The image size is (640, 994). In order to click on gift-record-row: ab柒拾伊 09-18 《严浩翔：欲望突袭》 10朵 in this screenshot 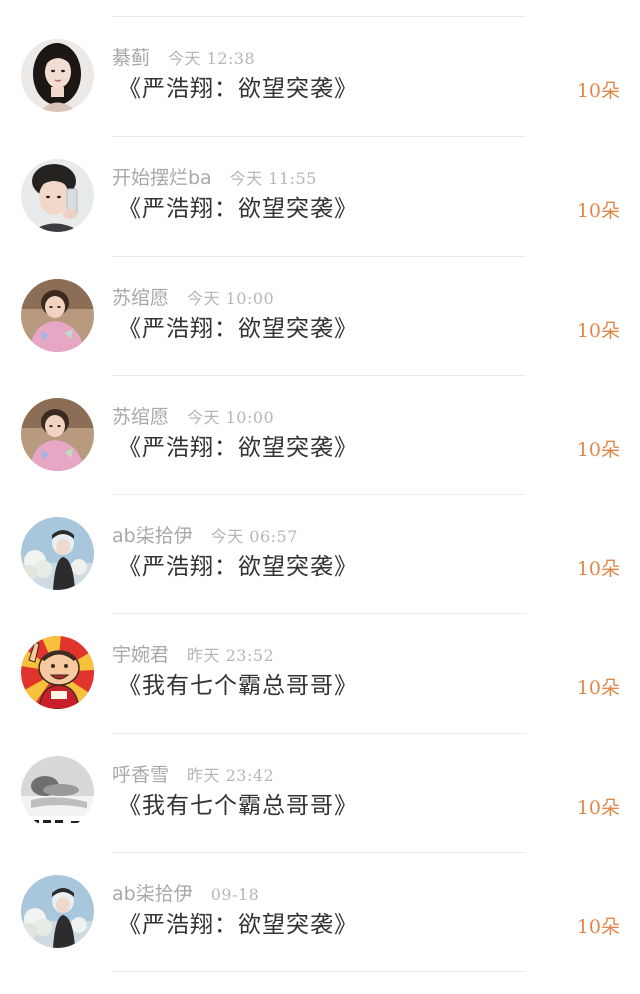, I will do `click(320, 912)`.